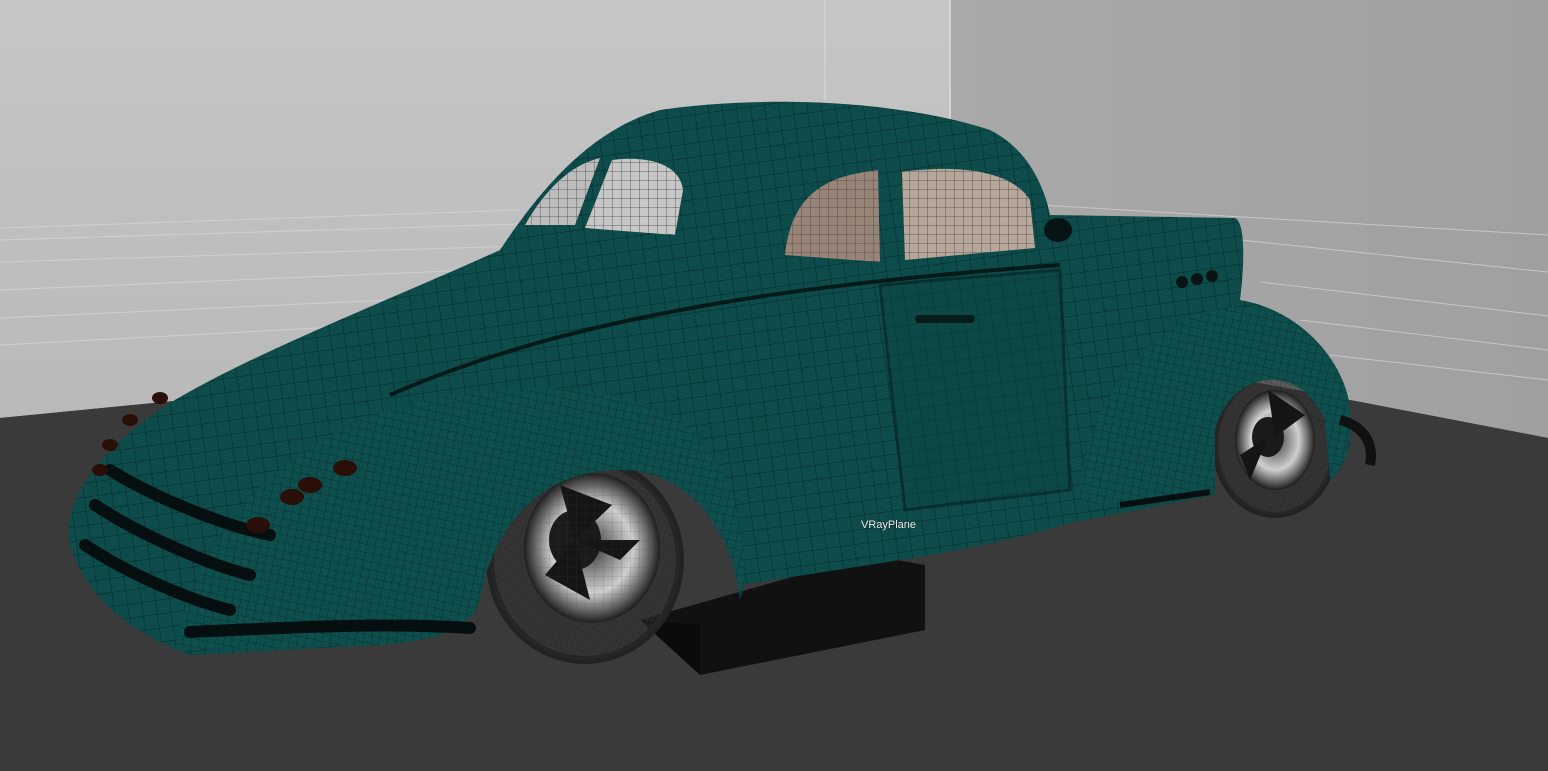 The image size is (1548, 771). Describe the element at coordinates (975, 390) in the screenshot. I see `door` at that location.